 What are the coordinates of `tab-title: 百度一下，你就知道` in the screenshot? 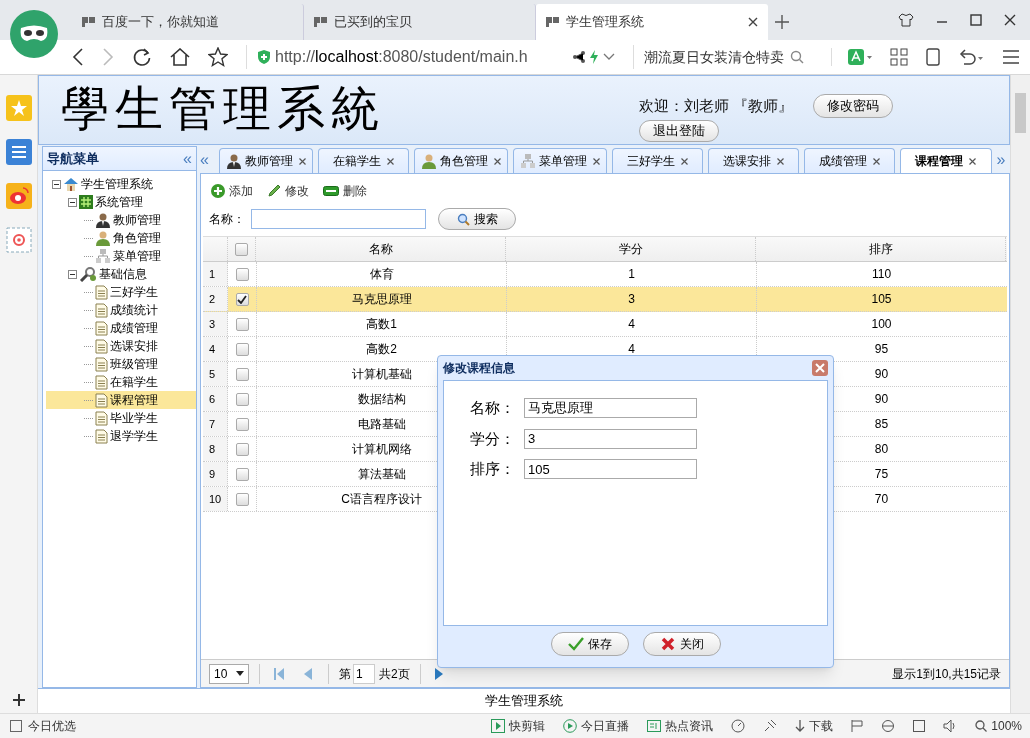 It's located at (161, 22).